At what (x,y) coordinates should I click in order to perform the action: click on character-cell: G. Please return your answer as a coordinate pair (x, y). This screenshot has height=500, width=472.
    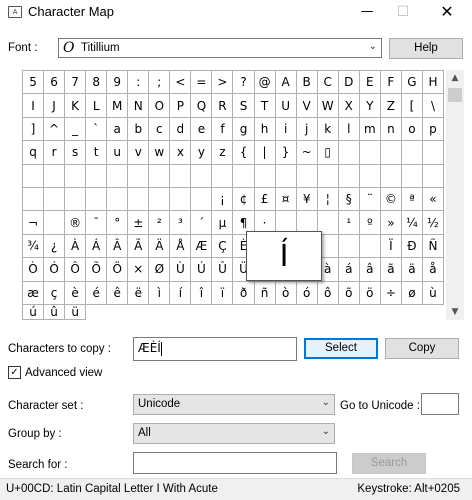
    Looking at the image, I should click on (412, 83).